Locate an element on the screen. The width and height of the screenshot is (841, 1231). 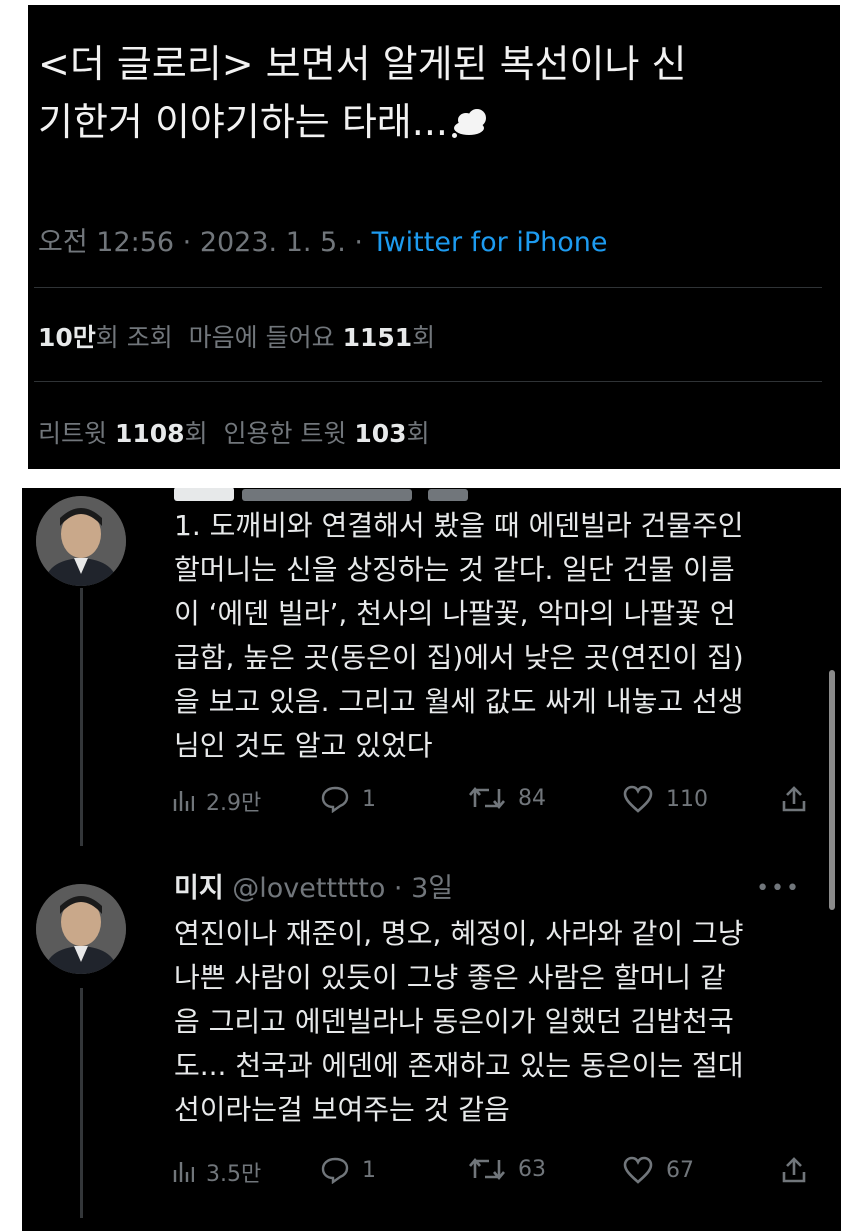
reply-time: 3일 is located at coordinates (432, 888).